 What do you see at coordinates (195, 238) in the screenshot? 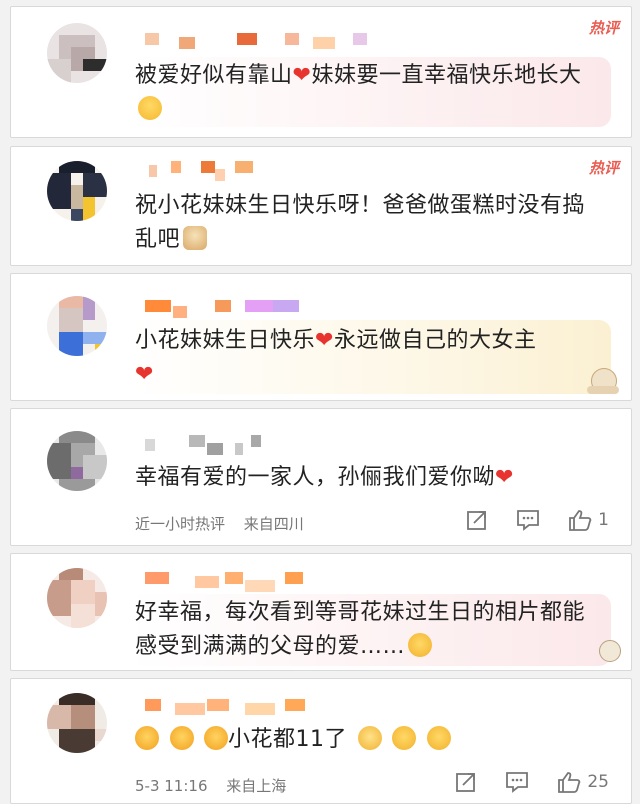
I see `doge-icon` at bounding box center [195, 238].